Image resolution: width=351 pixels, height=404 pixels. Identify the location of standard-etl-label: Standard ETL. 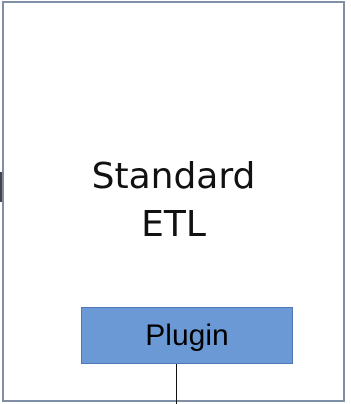
(173, 200).